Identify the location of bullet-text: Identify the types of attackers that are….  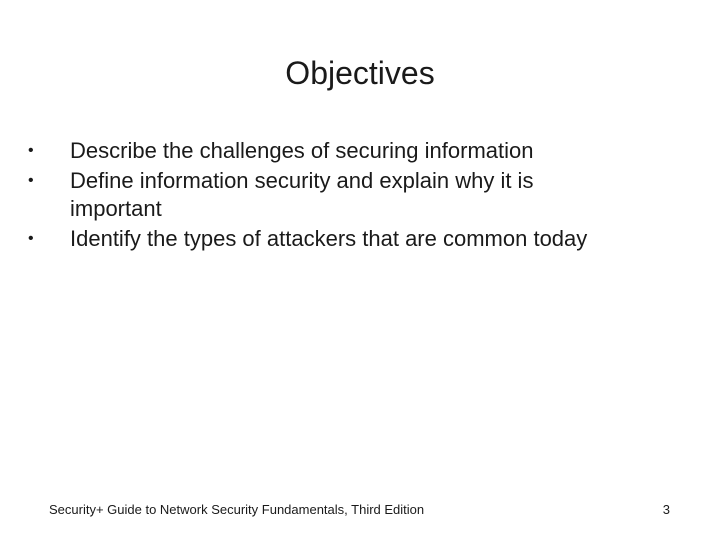
(329, 238).